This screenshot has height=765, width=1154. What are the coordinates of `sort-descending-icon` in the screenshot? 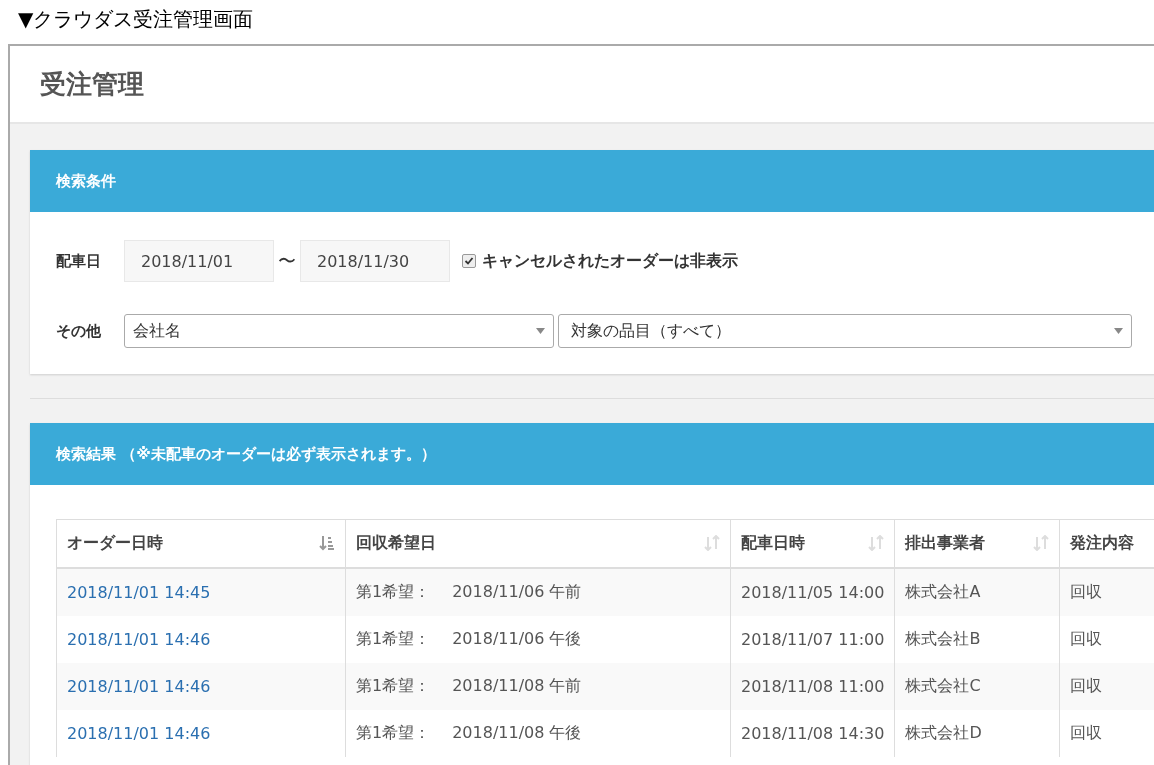 It's located at (327, 543).